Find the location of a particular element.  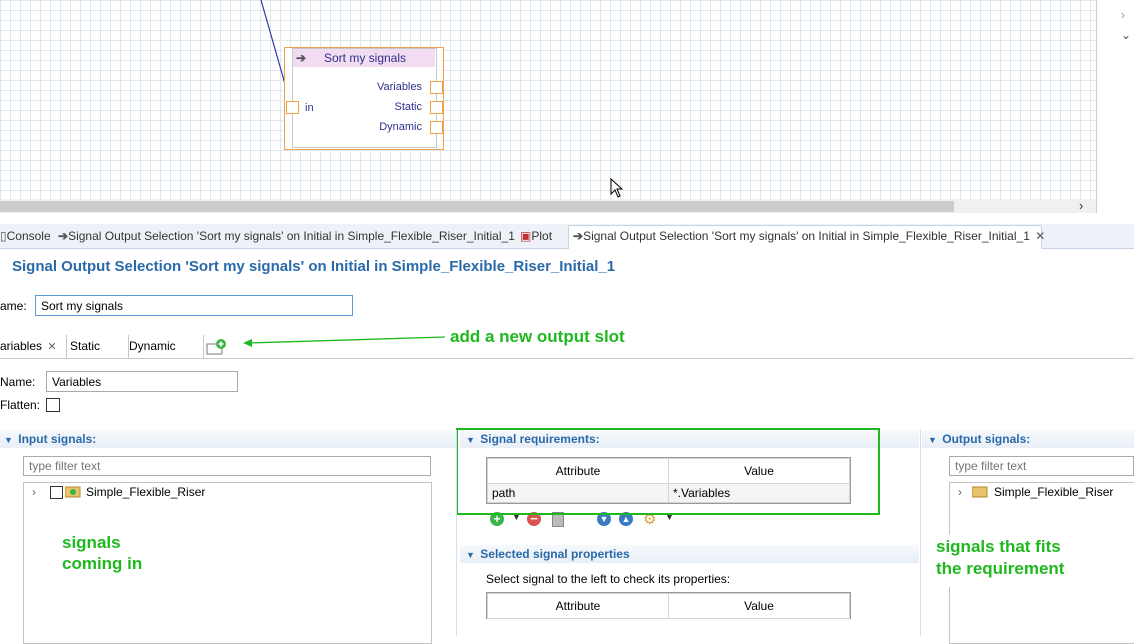

node-title: Sort my signals is located at coordinates (365, 58).